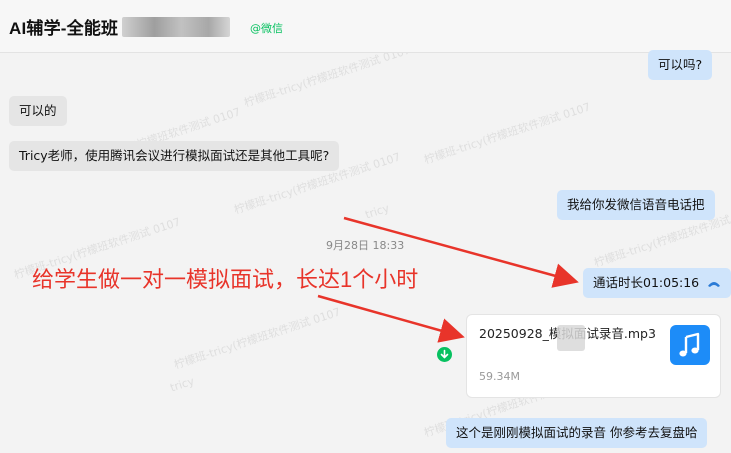 The width and height of the screenshot is (731, 453). Describe the element at coordinates (499, 376) in the screenshot. I see `file-size: 59.34M` at that location.